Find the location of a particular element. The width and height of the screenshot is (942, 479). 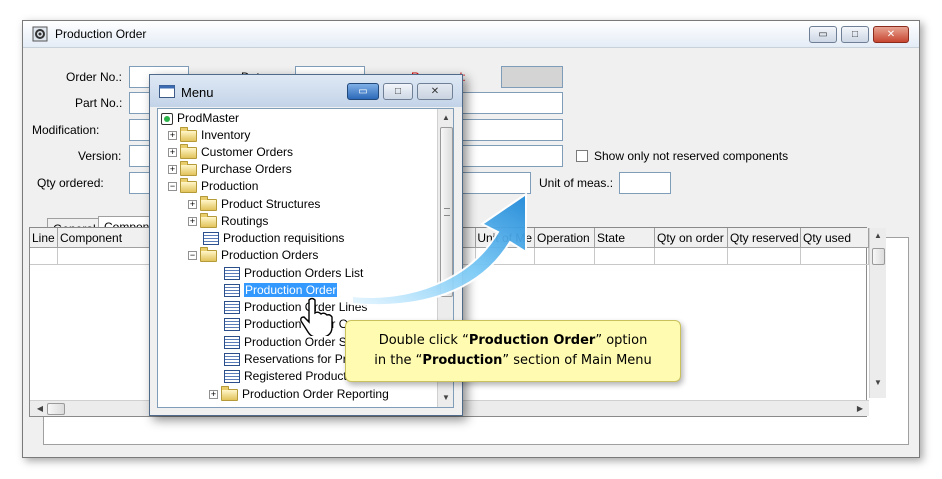

tree-node-registered-product: Registered Product is located at coordinates (285, 376).